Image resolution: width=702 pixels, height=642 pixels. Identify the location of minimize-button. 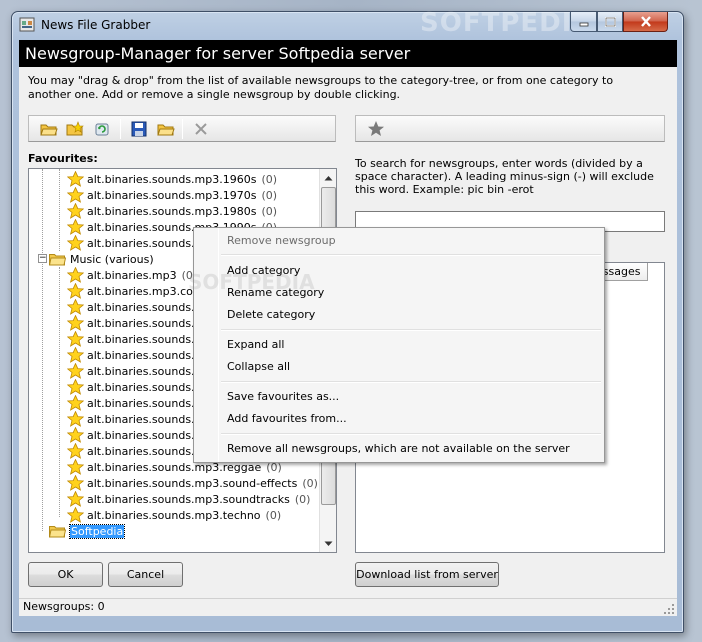
(583, 22).